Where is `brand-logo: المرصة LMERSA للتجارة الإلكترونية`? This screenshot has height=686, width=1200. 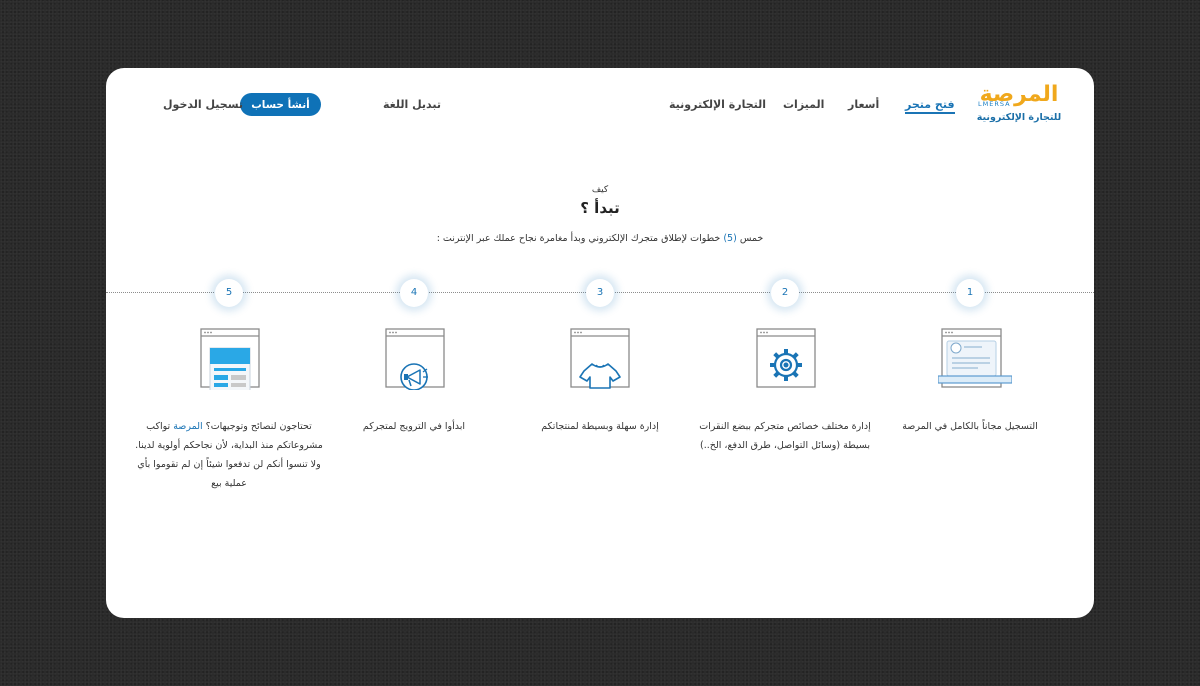
brand-logo: المرصة LMERSA للتجارة الإلكترونية is located at coordinates (1019, 105).